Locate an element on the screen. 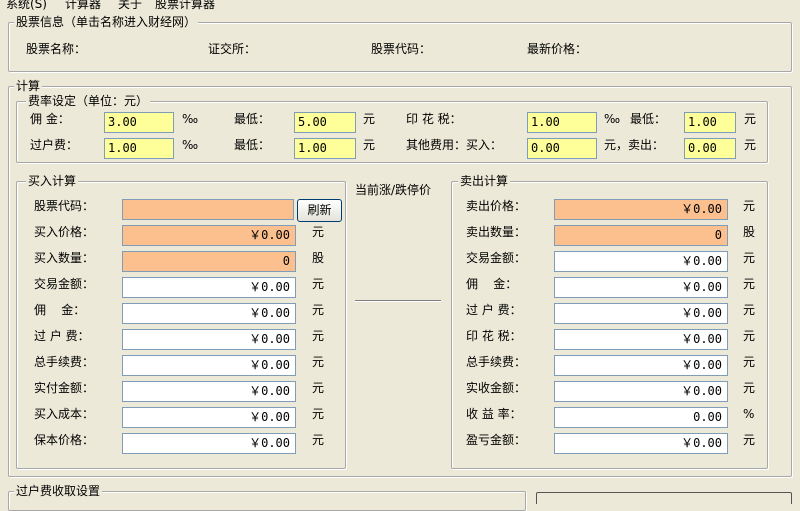 The height and width of the screenshot is (511, 800). sell-commission-field: ￥0.00 is located at coordinates (641, 287).